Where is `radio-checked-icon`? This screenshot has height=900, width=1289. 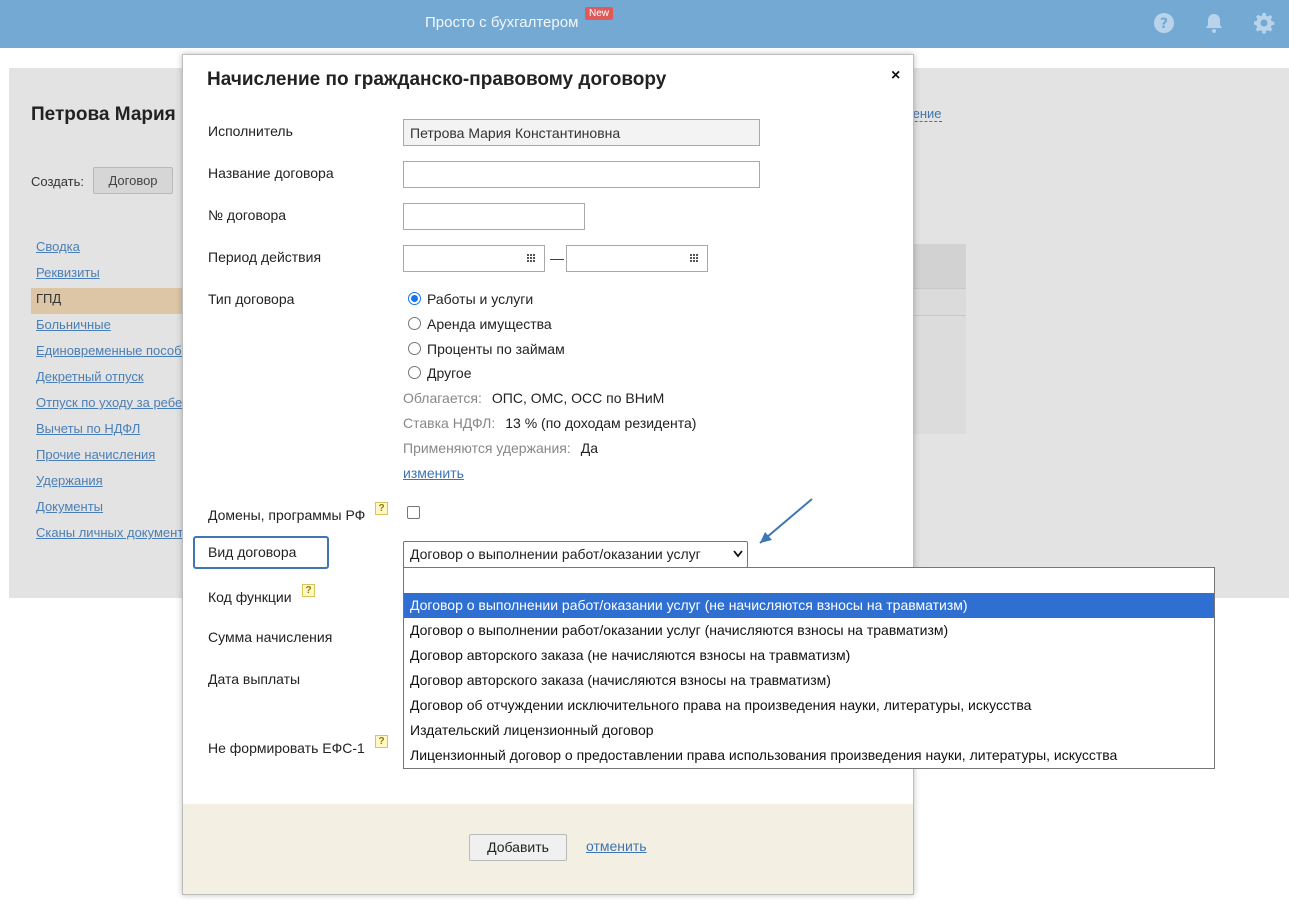
radio-checked-icon is located at coordinates (414, 298).